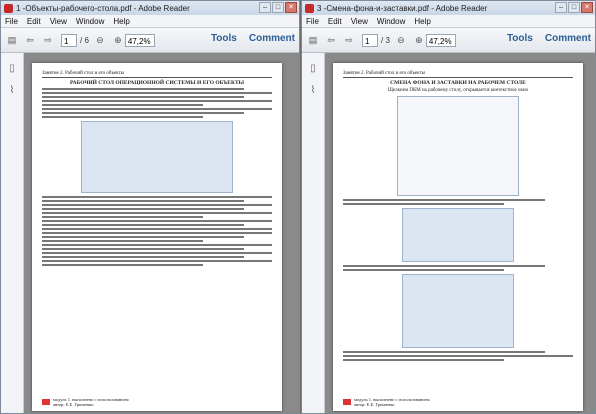 This screenshot has width=596, height=414. I want to click on personalization-screenshot, so click(458, 235).